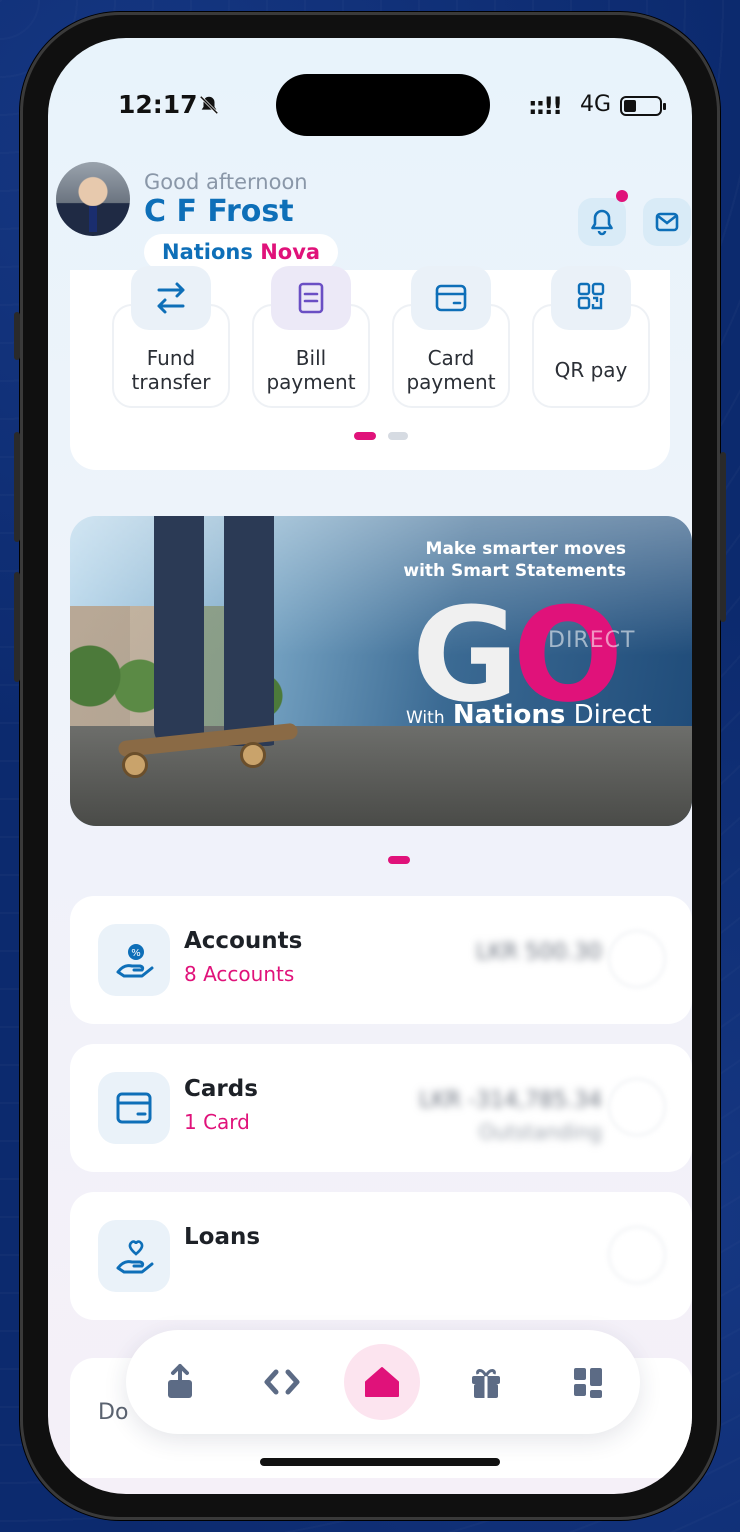 The height and width of the screenshot is (1532, 740). Describe the element at coordinates (383, 105) in the screenshot. I see `dynamic-island` at that location.